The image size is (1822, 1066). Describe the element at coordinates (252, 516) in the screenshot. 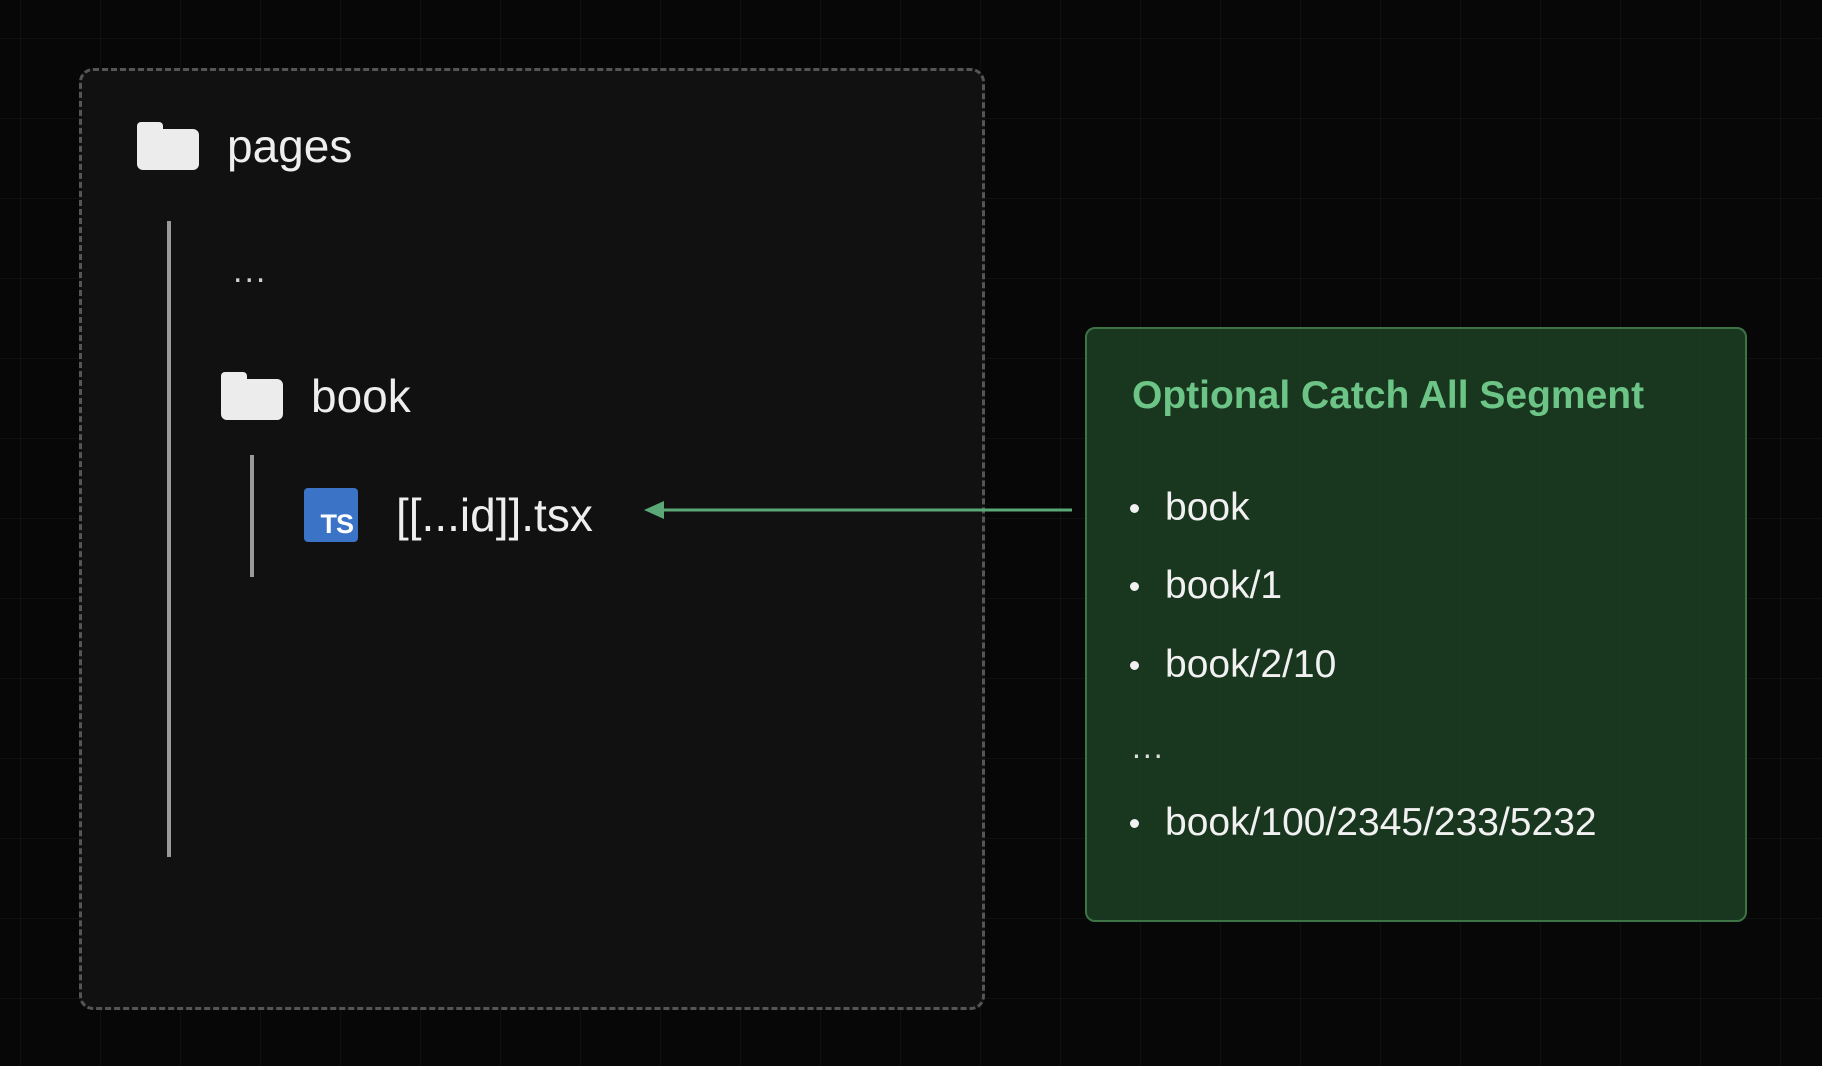

I see `tree-guide-line-book` at that location.